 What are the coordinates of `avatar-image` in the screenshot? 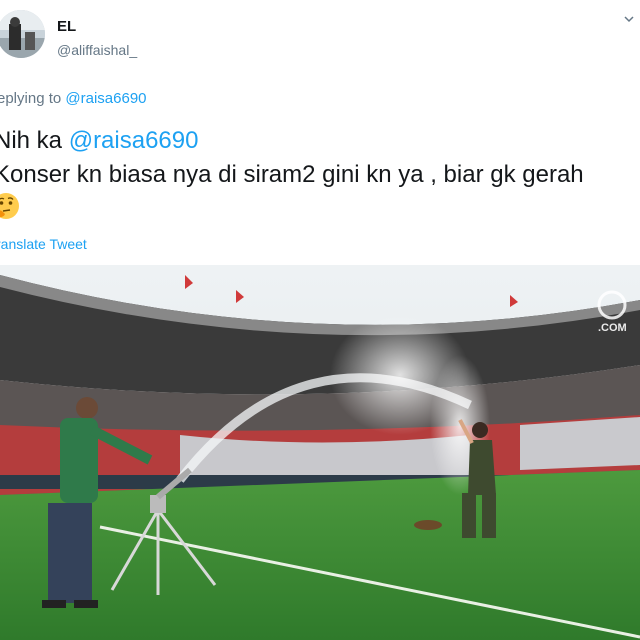 It's located at (22, 34).